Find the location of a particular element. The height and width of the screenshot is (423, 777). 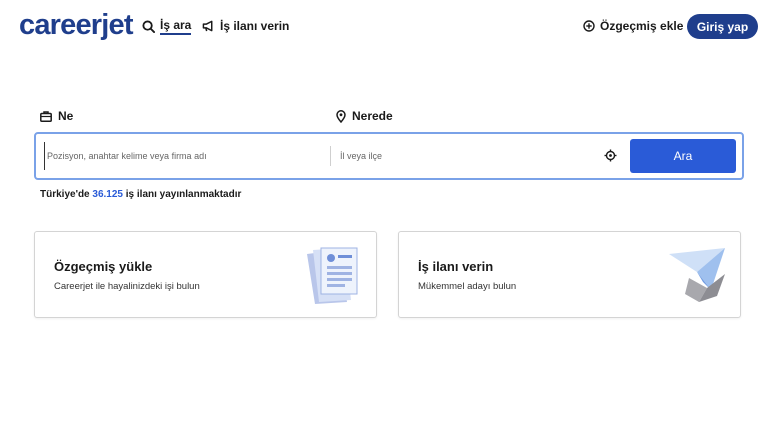

briefcase-icon is located at coordinates (46, 116).